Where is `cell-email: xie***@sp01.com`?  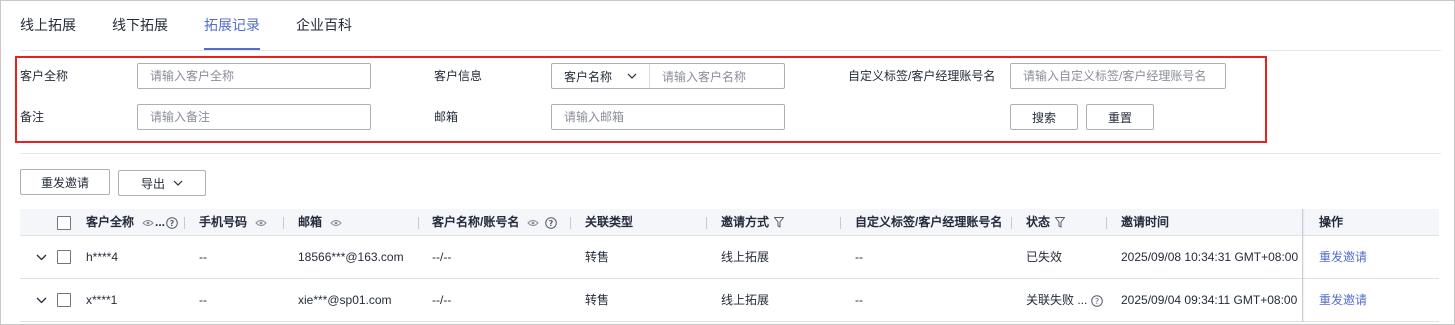
cell-email: xie***@sp01.com is located at coordinates (345, 300).